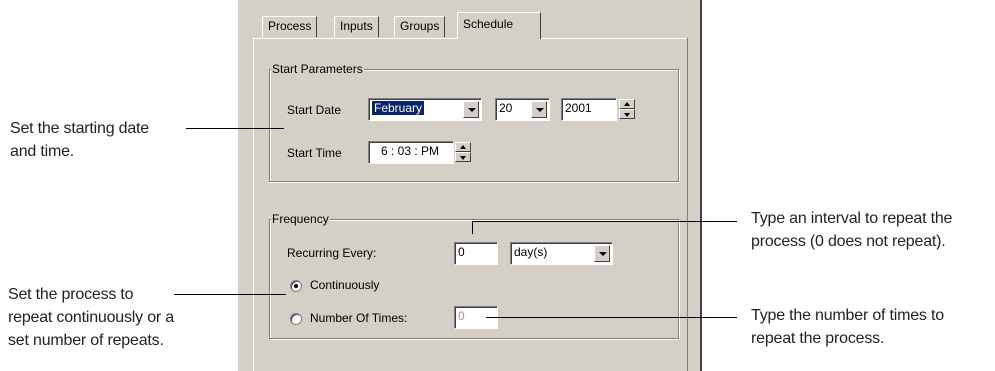  Describe the element at coordinates (461, 252) in the screenshot. I see `interval-value: 0` at that location.